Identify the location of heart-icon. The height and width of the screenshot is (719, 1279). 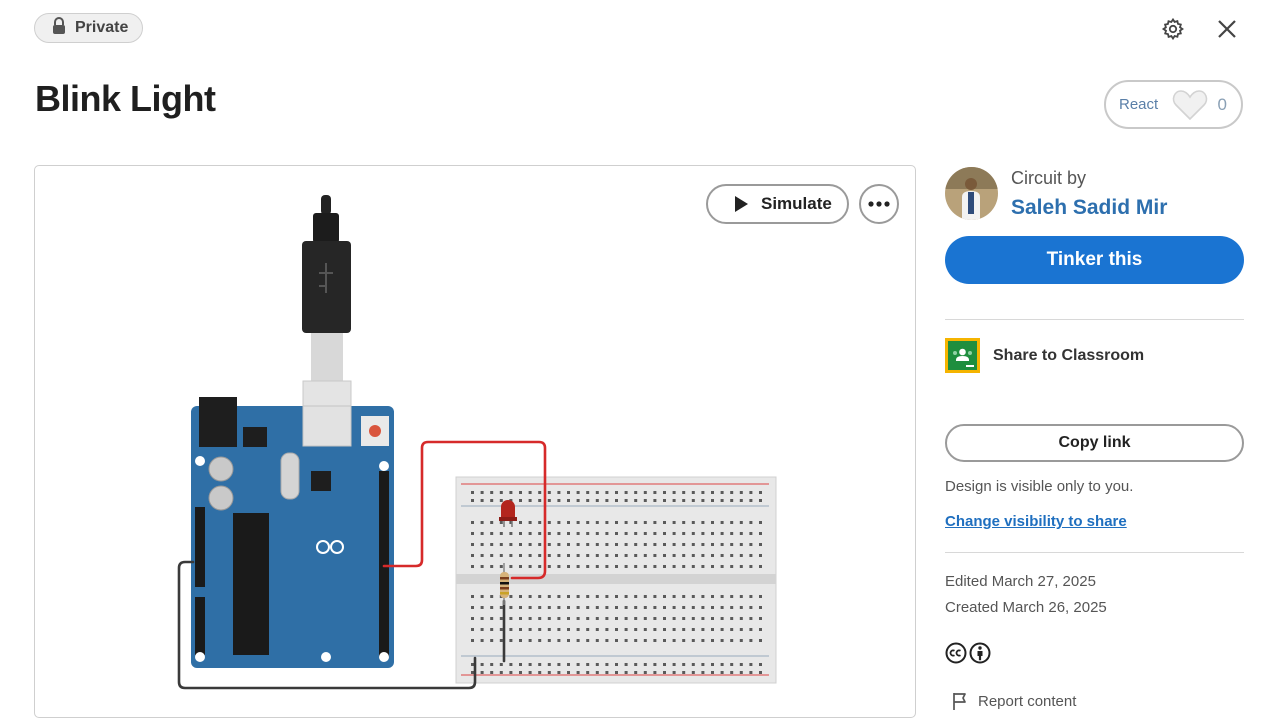
(1190, 105).